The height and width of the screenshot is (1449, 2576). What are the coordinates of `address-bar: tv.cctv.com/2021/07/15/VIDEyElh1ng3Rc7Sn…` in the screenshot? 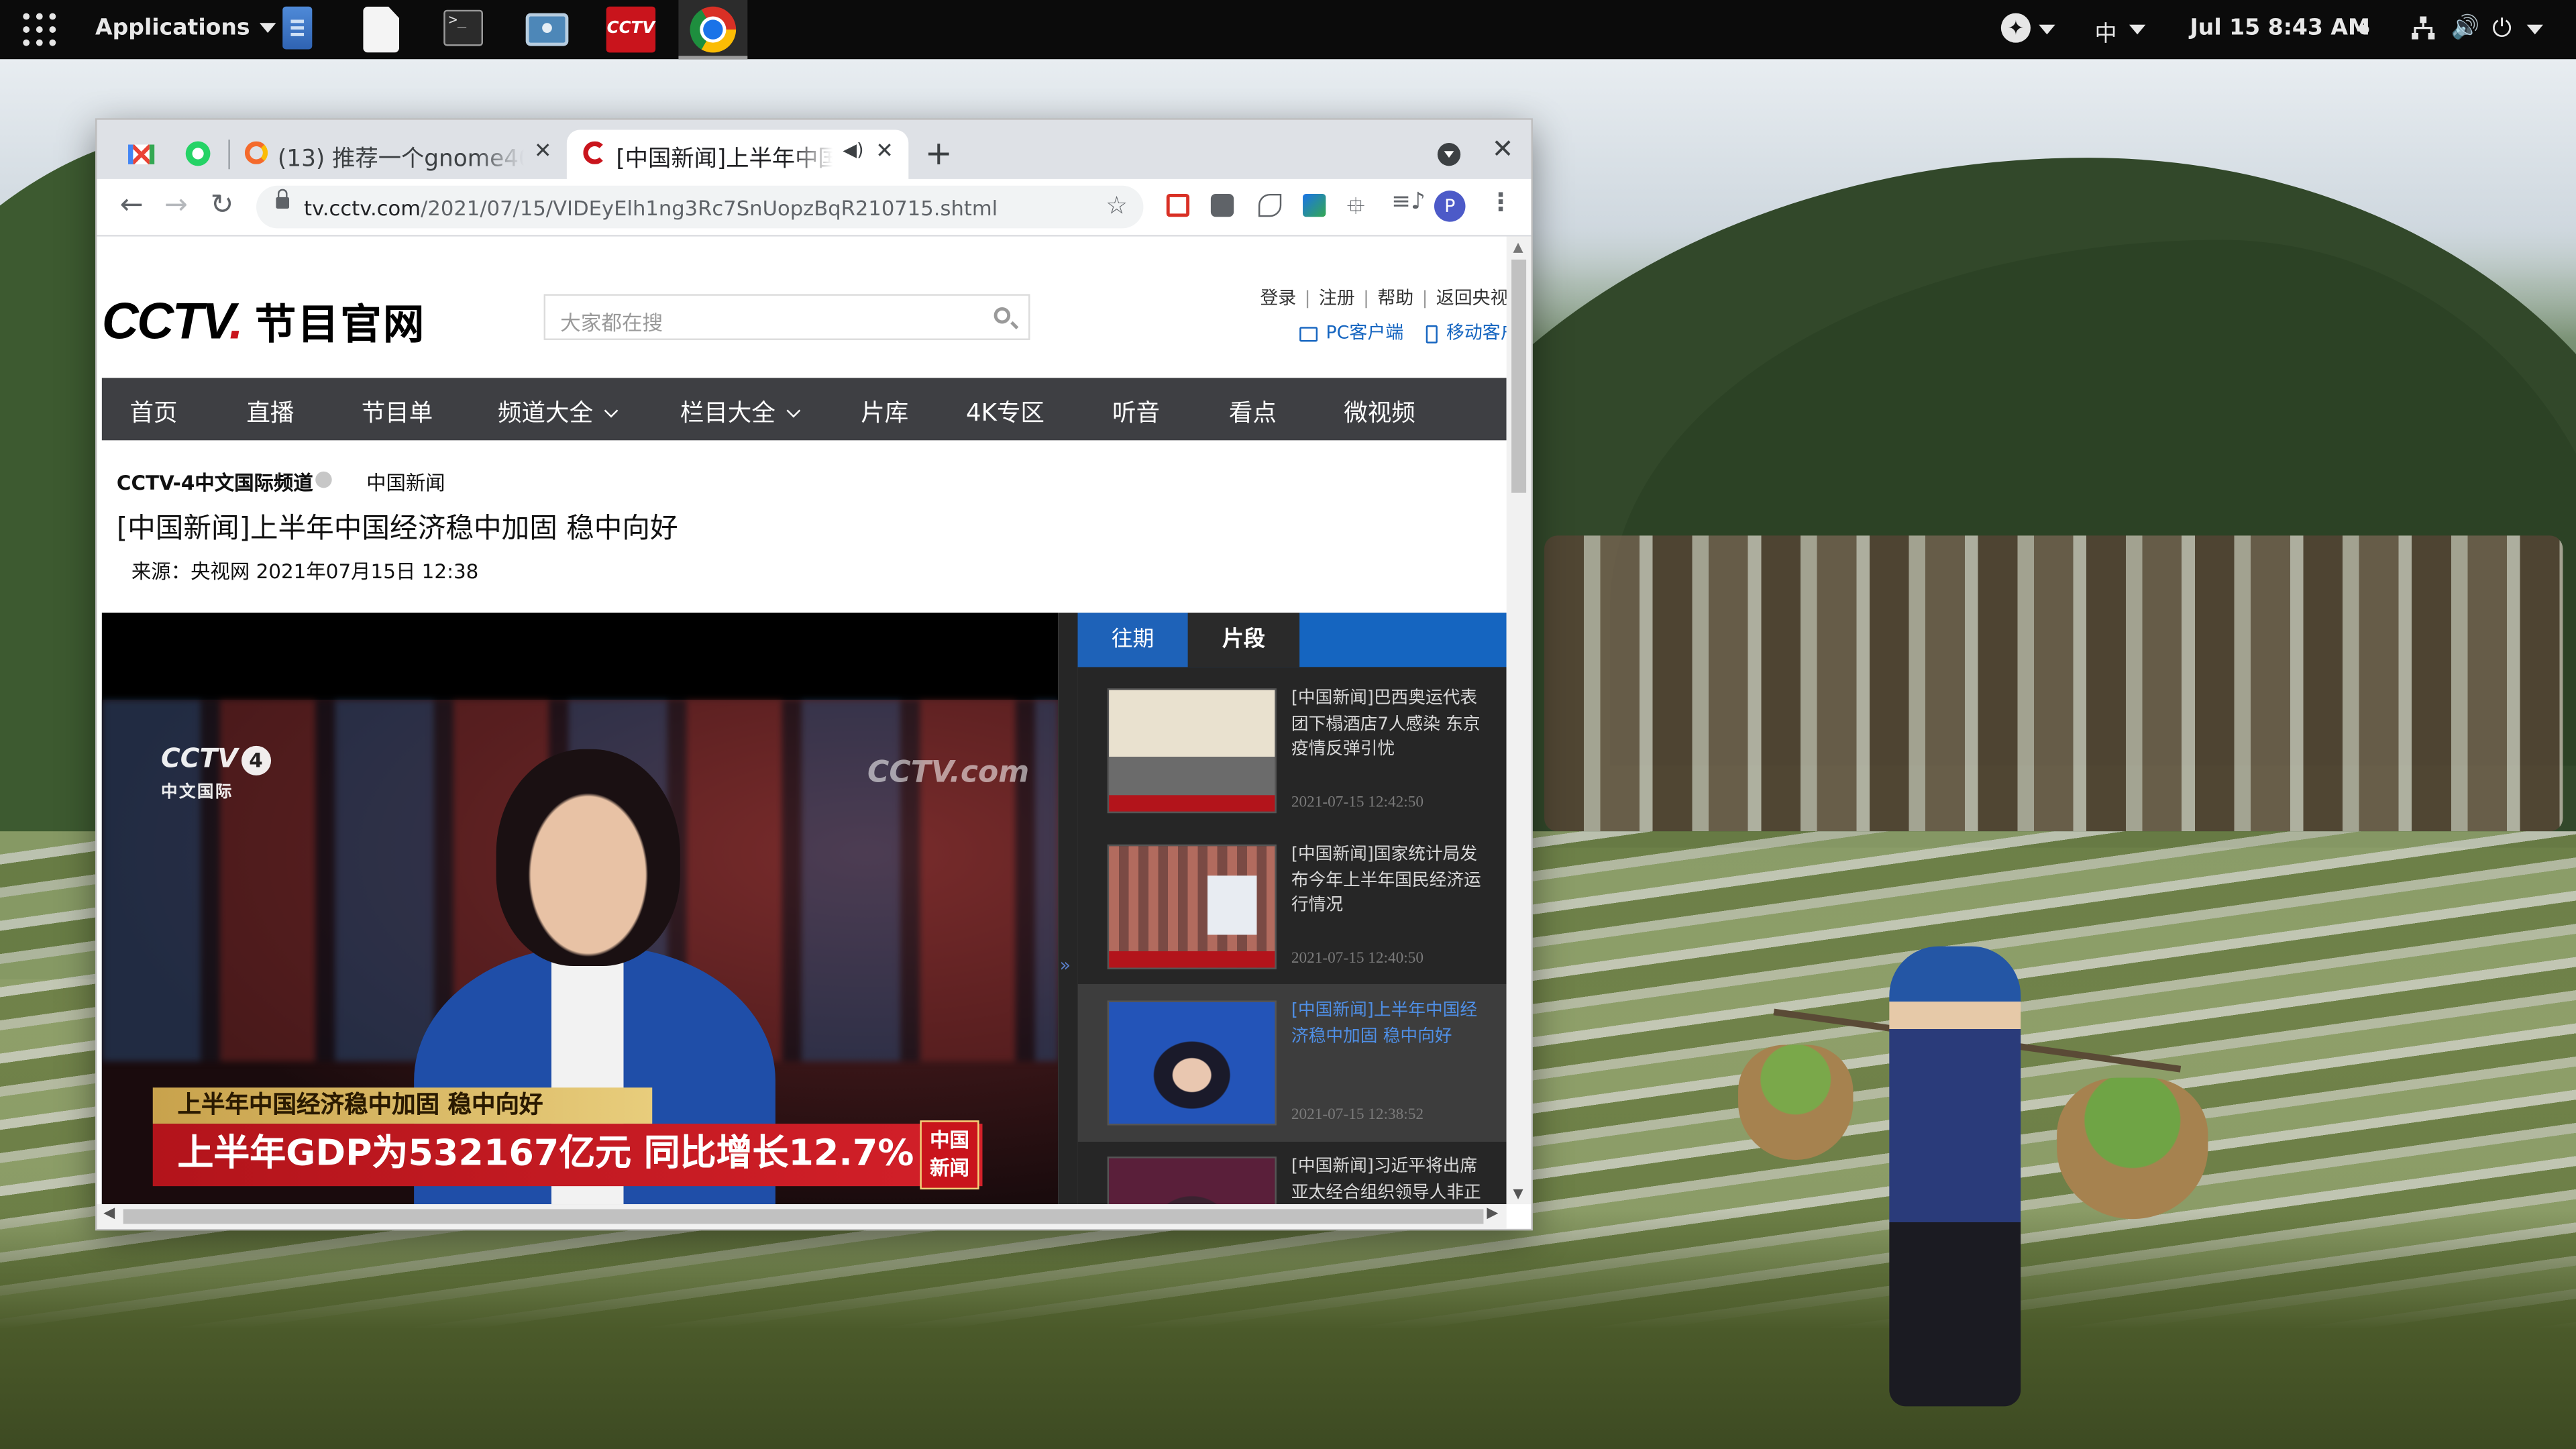 It's located at (700, 207).